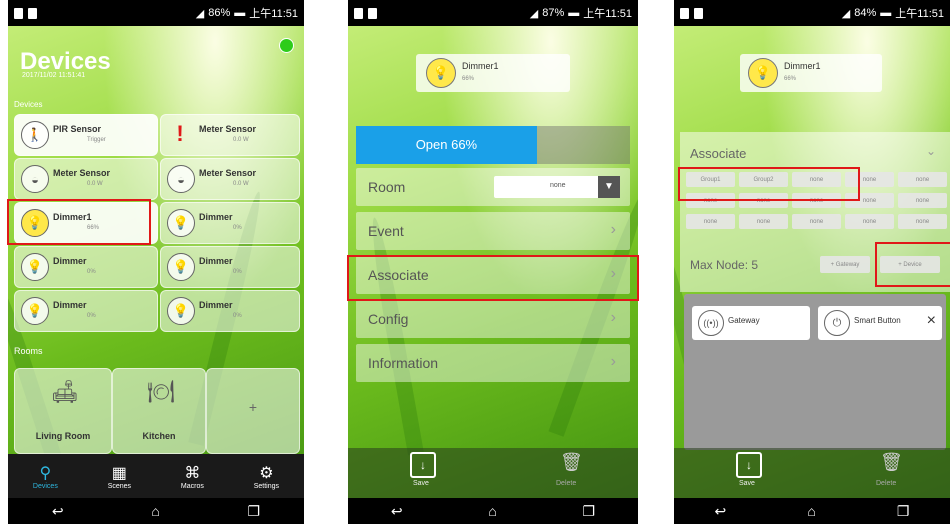 The height and width of the screenshot is (524, 950). I want to click on menu-row-config: Config ›, so click(493, 319).